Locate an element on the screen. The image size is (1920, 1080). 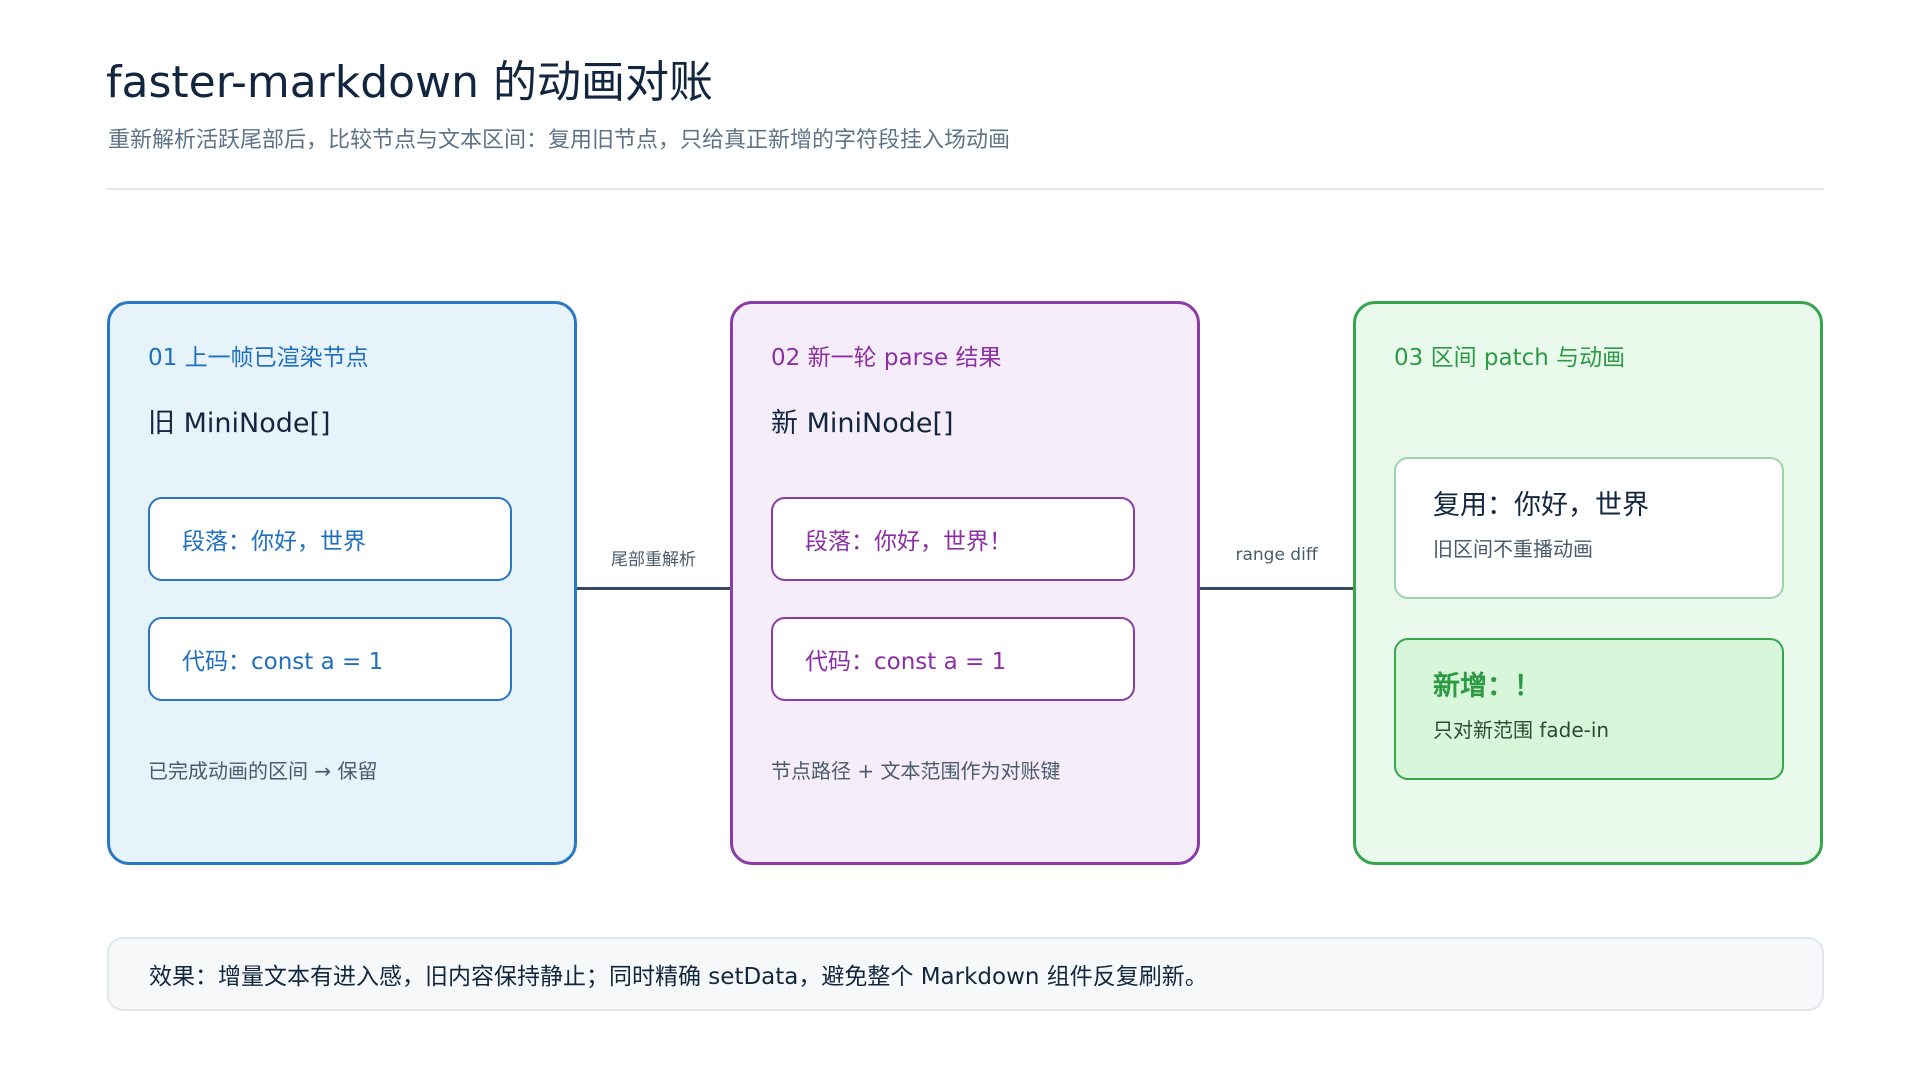
reuse-card: 复用：你好，世界 旧区间不重播动画 is located at coordinates (1589, 528).